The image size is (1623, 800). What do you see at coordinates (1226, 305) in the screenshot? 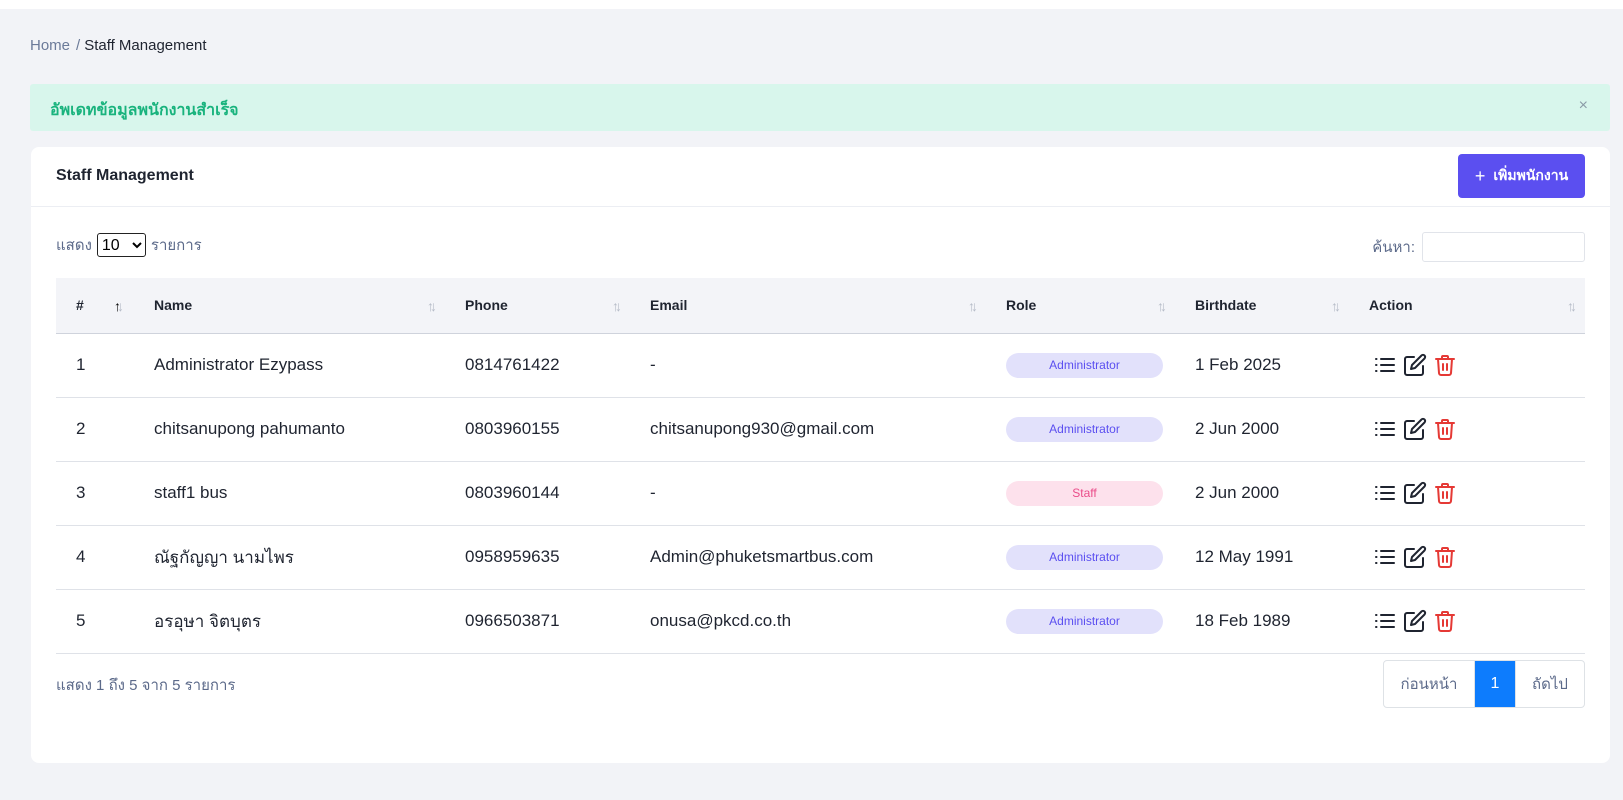
I see `col-header-label: Birthdate` at bounding box center [1226, 305].